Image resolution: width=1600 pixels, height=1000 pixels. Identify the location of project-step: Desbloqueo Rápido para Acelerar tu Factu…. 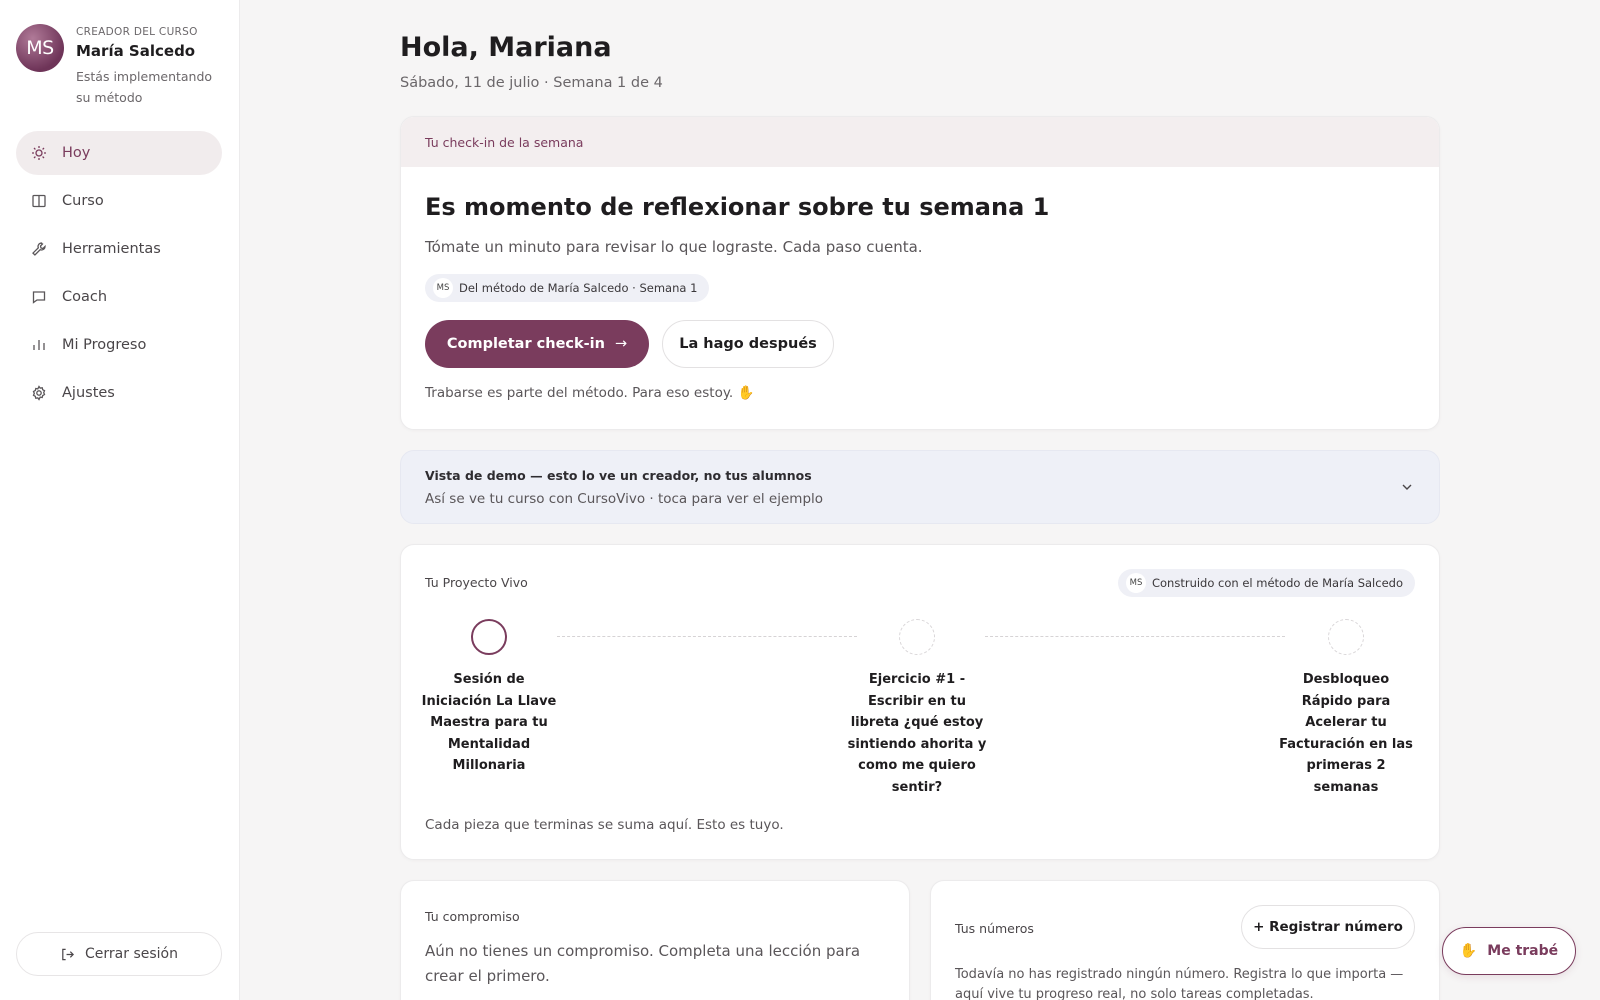
(1346, 708).